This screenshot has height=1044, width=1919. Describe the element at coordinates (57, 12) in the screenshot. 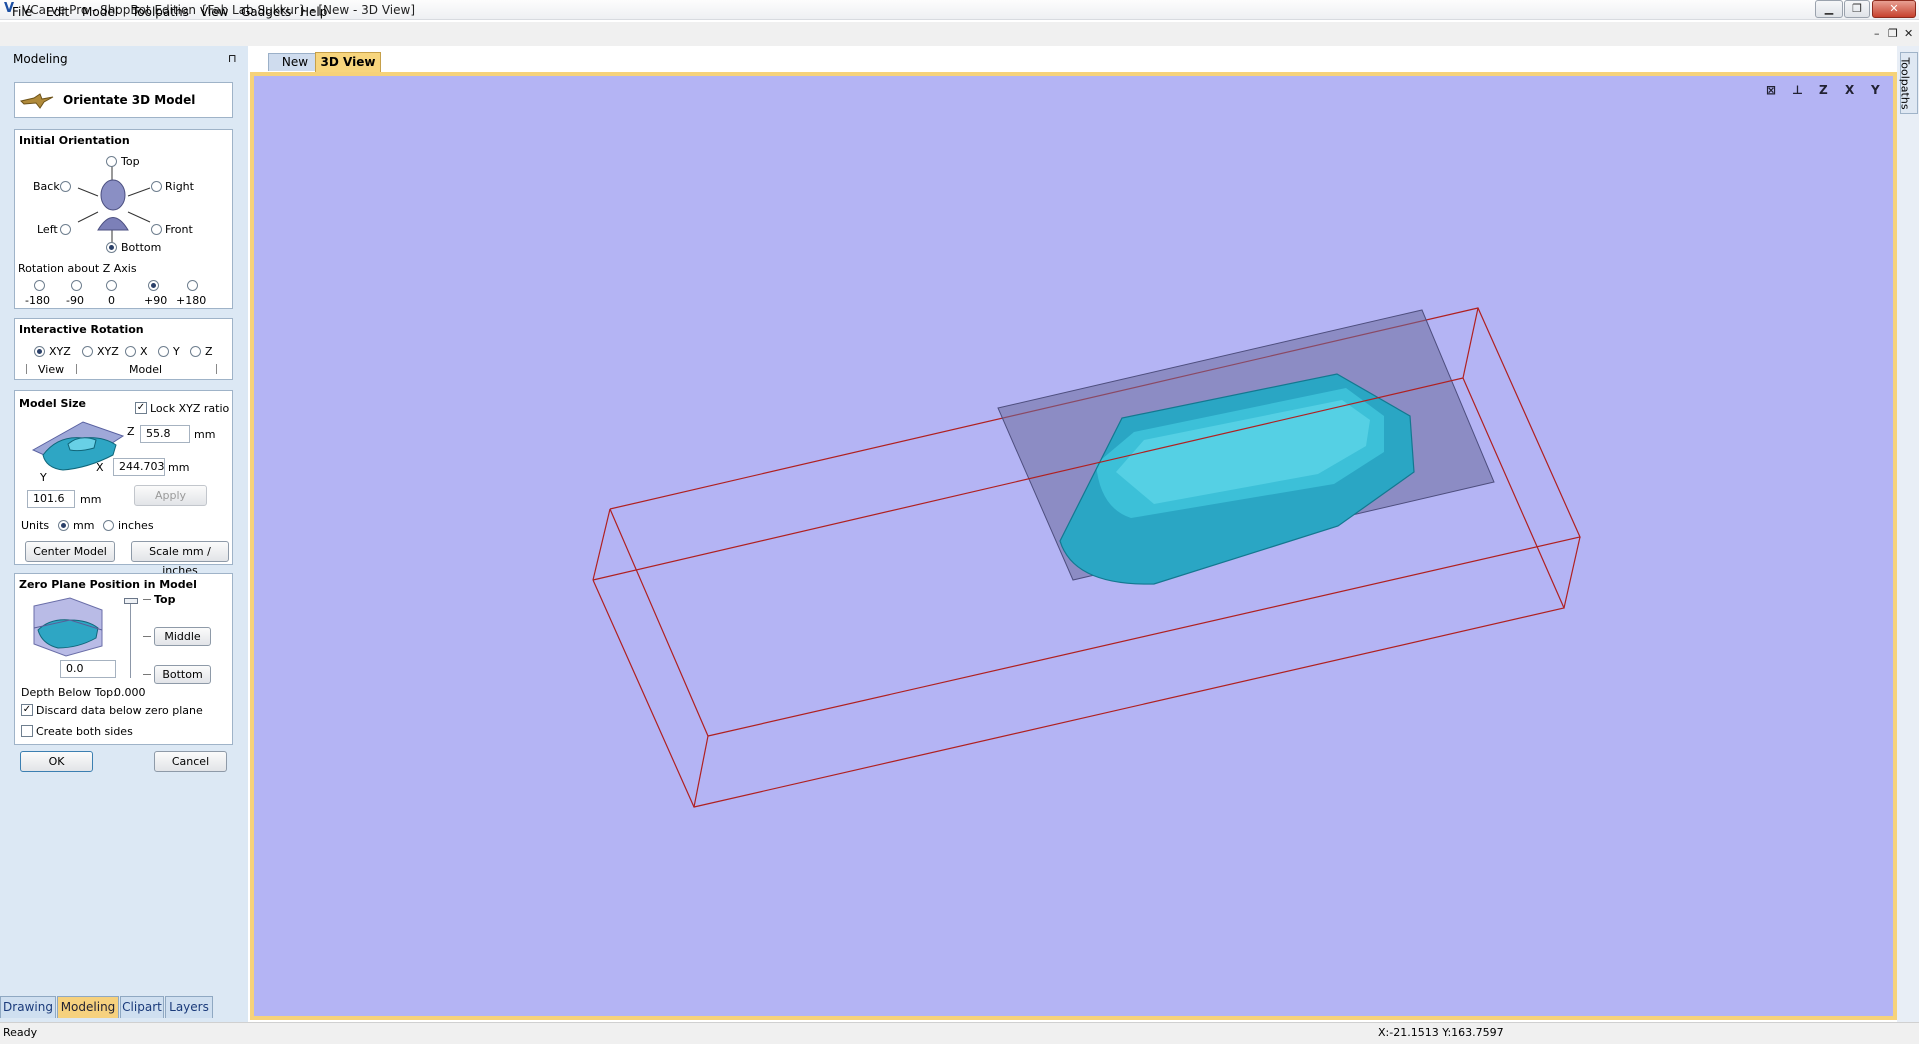

I see `menu-edit: Edit` at that location.